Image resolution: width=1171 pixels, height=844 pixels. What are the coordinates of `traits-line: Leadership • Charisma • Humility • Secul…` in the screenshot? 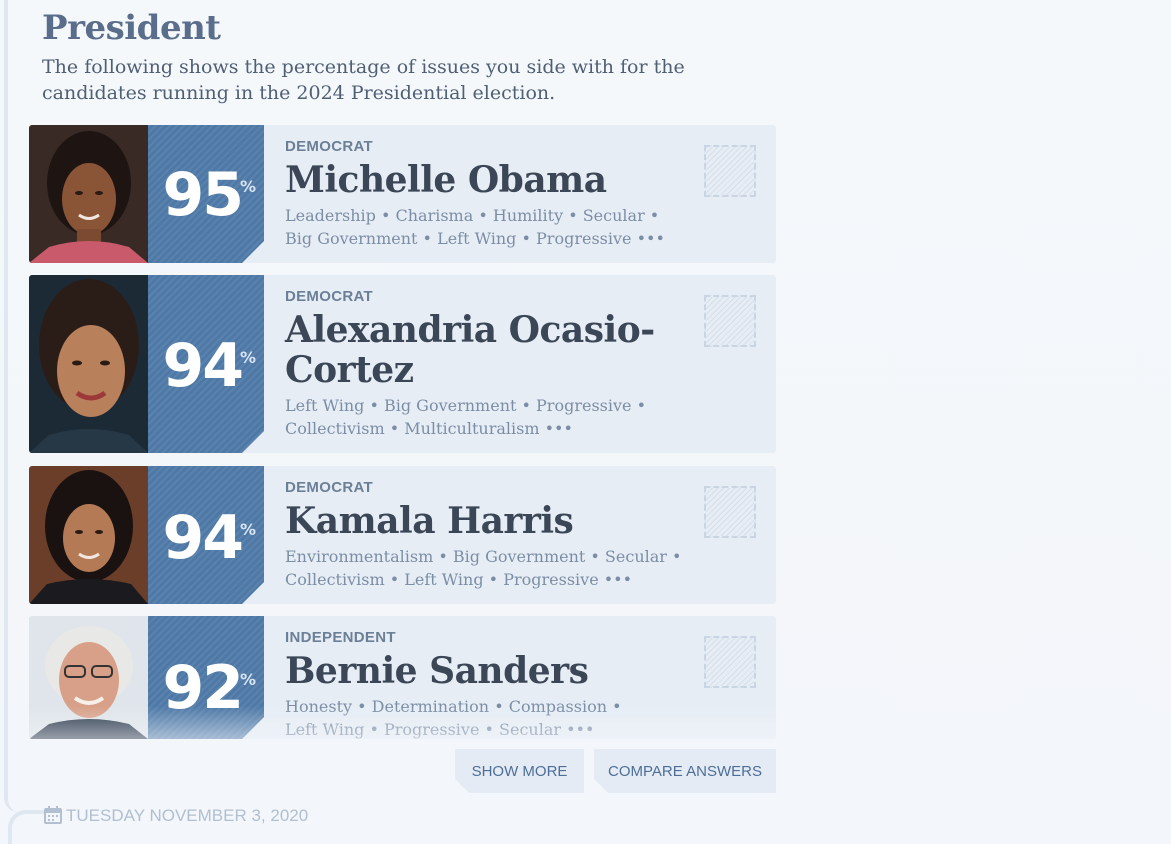 It's located at (472, 215).